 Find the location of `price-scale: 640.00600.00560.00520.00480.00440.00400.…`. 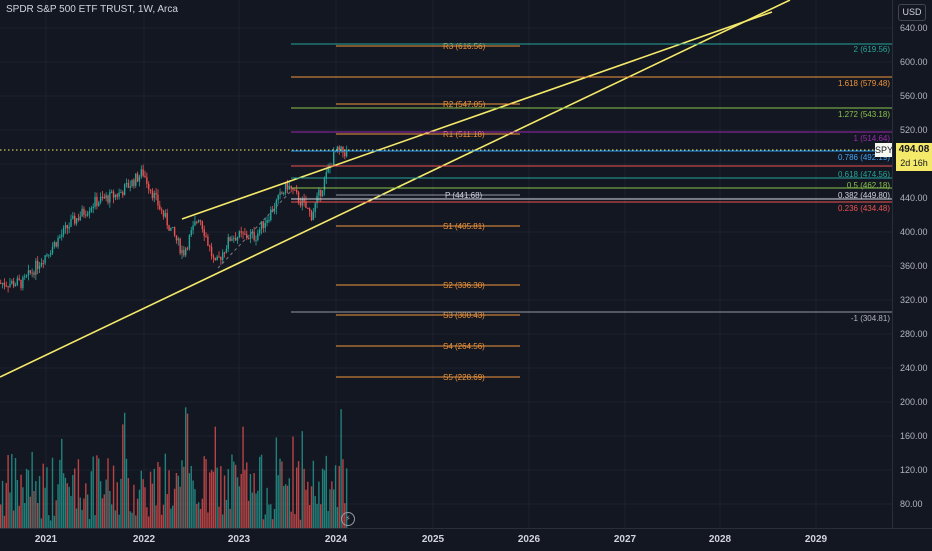

price-scale: 640.00600.00560.00520.00480.00440.00400.… is located at coordinates (912, 264).